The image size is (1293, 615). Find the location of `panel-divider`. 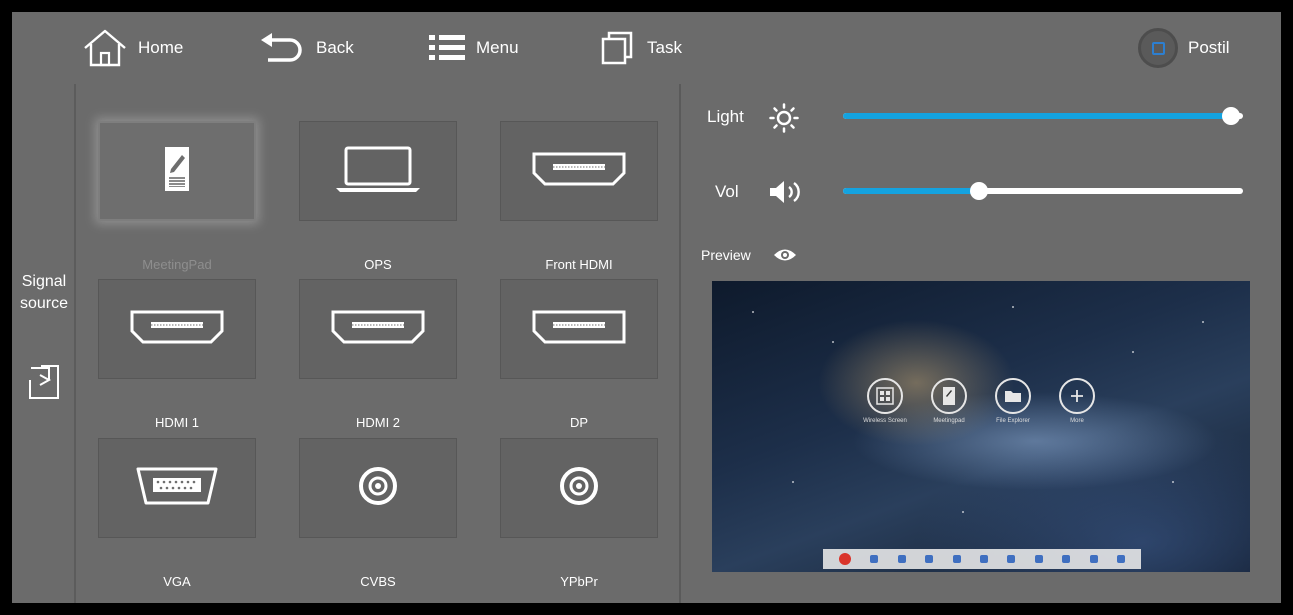

panel-divider is located at coordinates (680, 343).